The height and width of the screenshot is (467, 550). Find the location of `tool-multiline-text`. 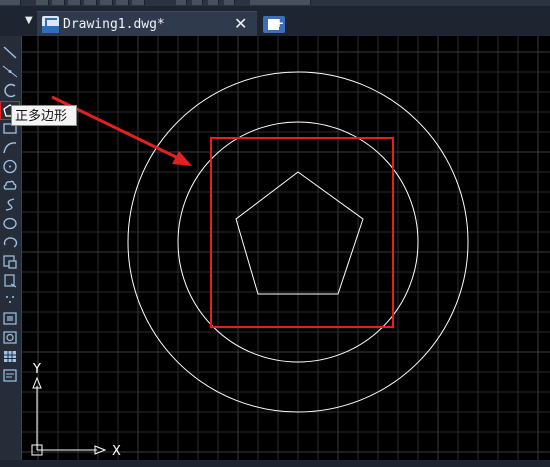

tool-multiline-text is located at coordinates (10, 375).